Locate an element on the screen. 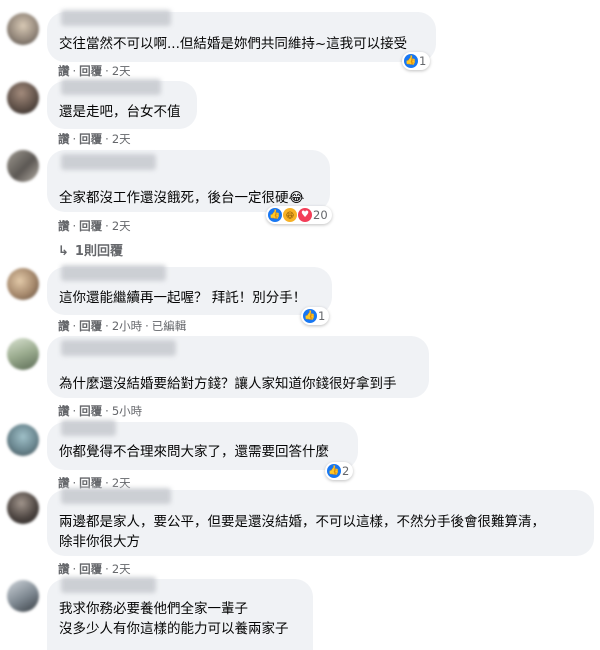 The width and height of the screenshot is (600, 650). reaction-count: 20 is located at coordinates (320, 215).